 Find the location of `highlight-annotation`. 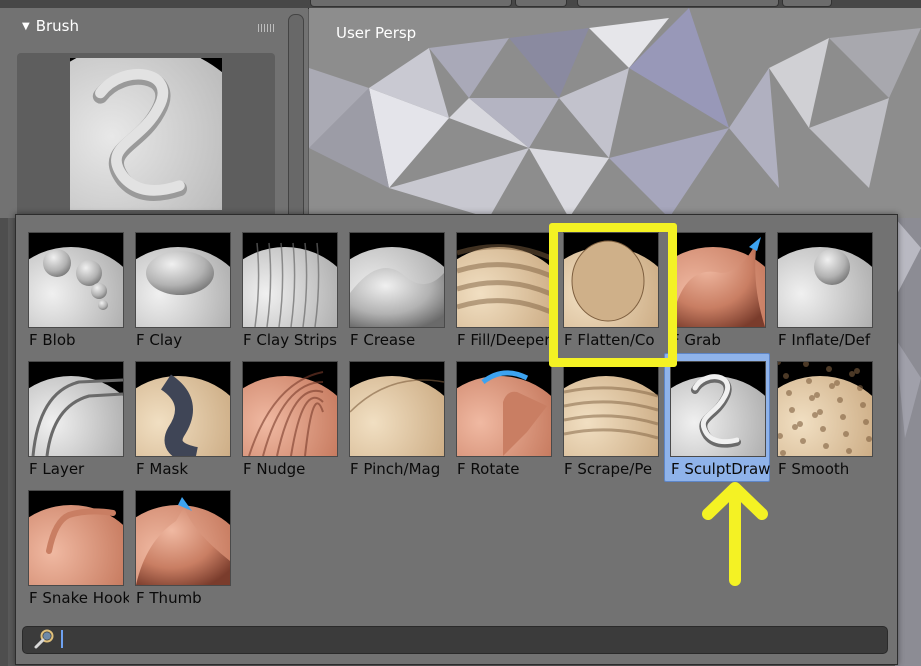

highlight-annotation is located at coordinates (613, 295).